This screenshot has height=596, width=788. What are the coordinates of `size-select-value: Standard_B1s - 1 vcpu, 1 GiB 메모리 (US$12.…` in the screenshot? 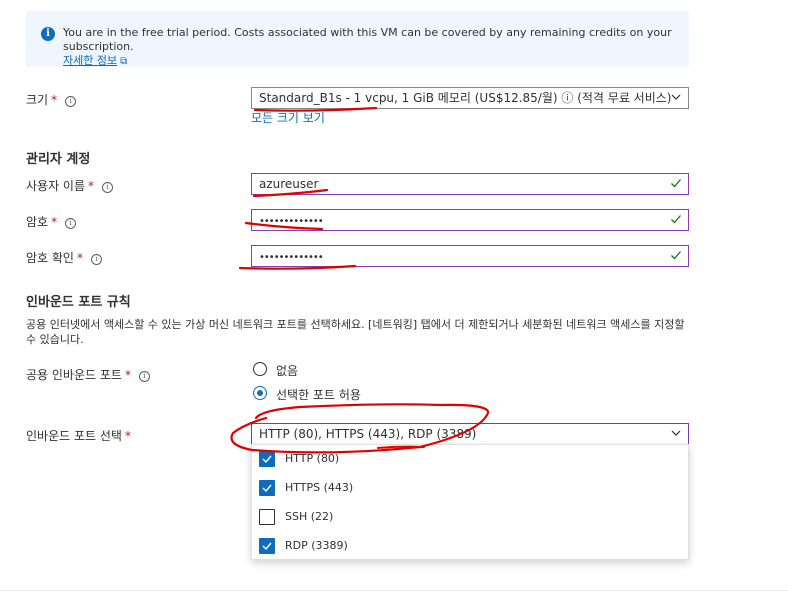 It's located at (465, 98).